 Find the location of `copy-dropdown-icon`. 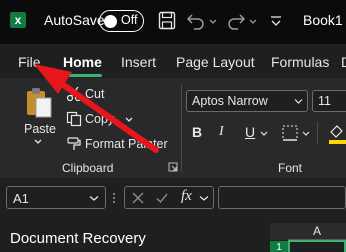

copy-dropdown-icon is located at coordinates (129, 120).